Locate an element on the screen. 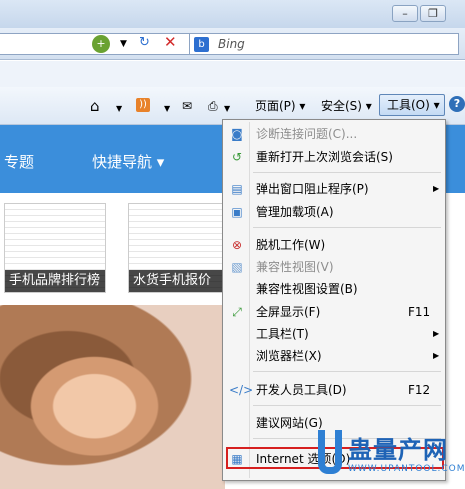 This screenshot has height=489, width=465. menu-item-label: 浏览器栏(X) is located at coordinates (289, 356).